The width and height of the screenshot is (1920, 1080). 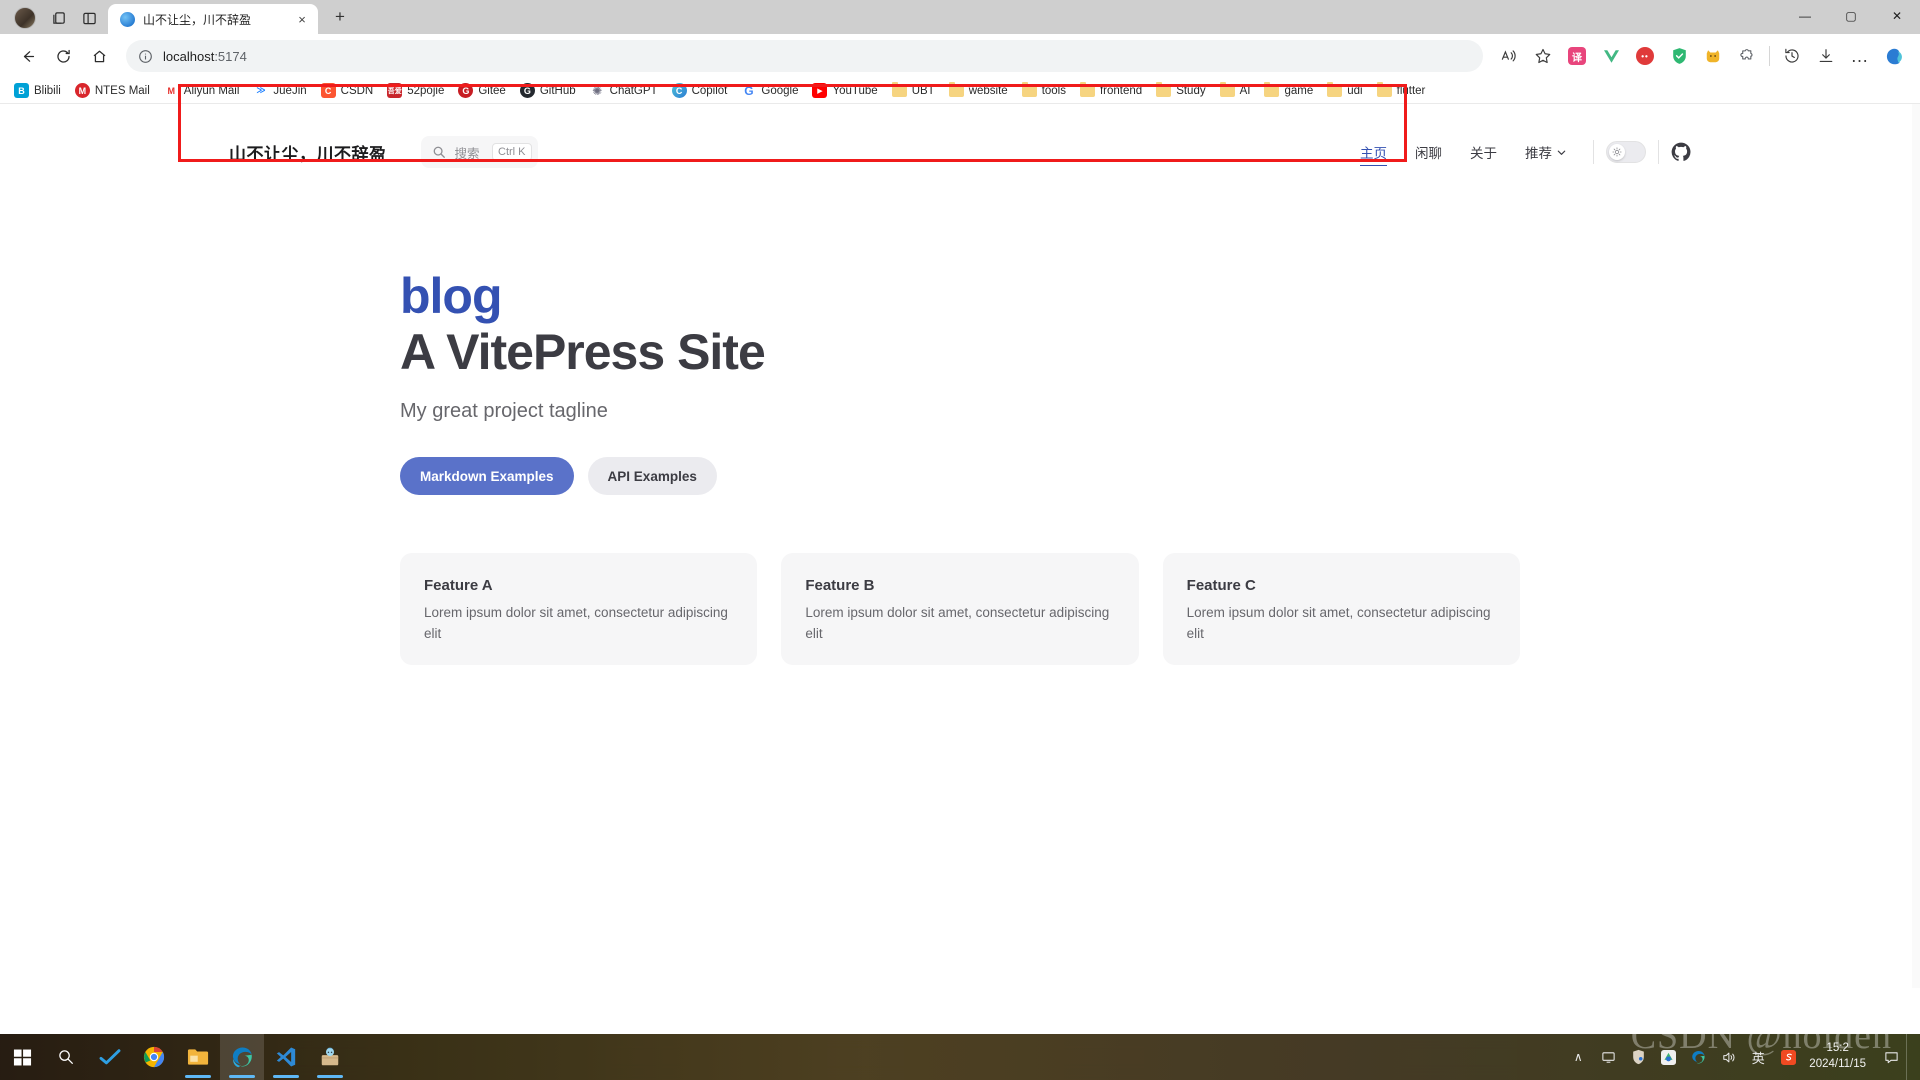 I want to click on bookmark-folder-game: game, so click(x=1288, y=90).